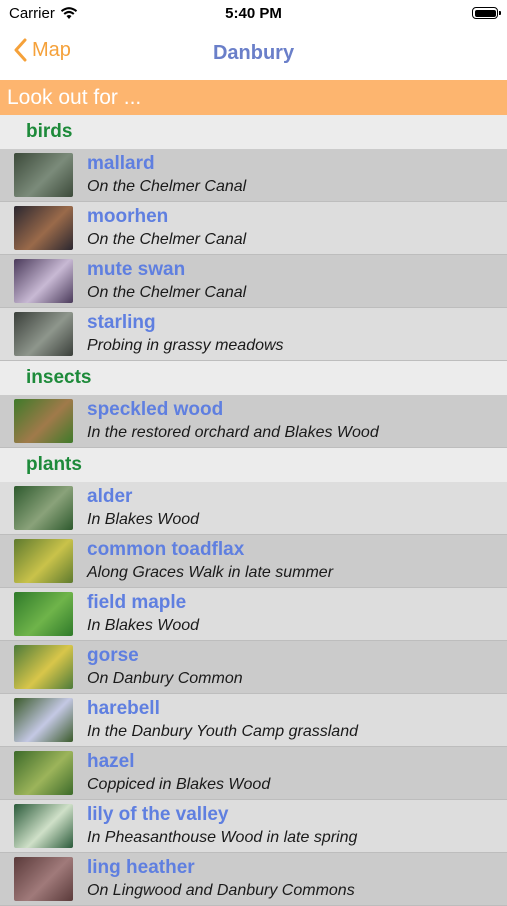 This screenshot has width=507, height=906. I want to click on species-name: harebell, so click(123, 708).